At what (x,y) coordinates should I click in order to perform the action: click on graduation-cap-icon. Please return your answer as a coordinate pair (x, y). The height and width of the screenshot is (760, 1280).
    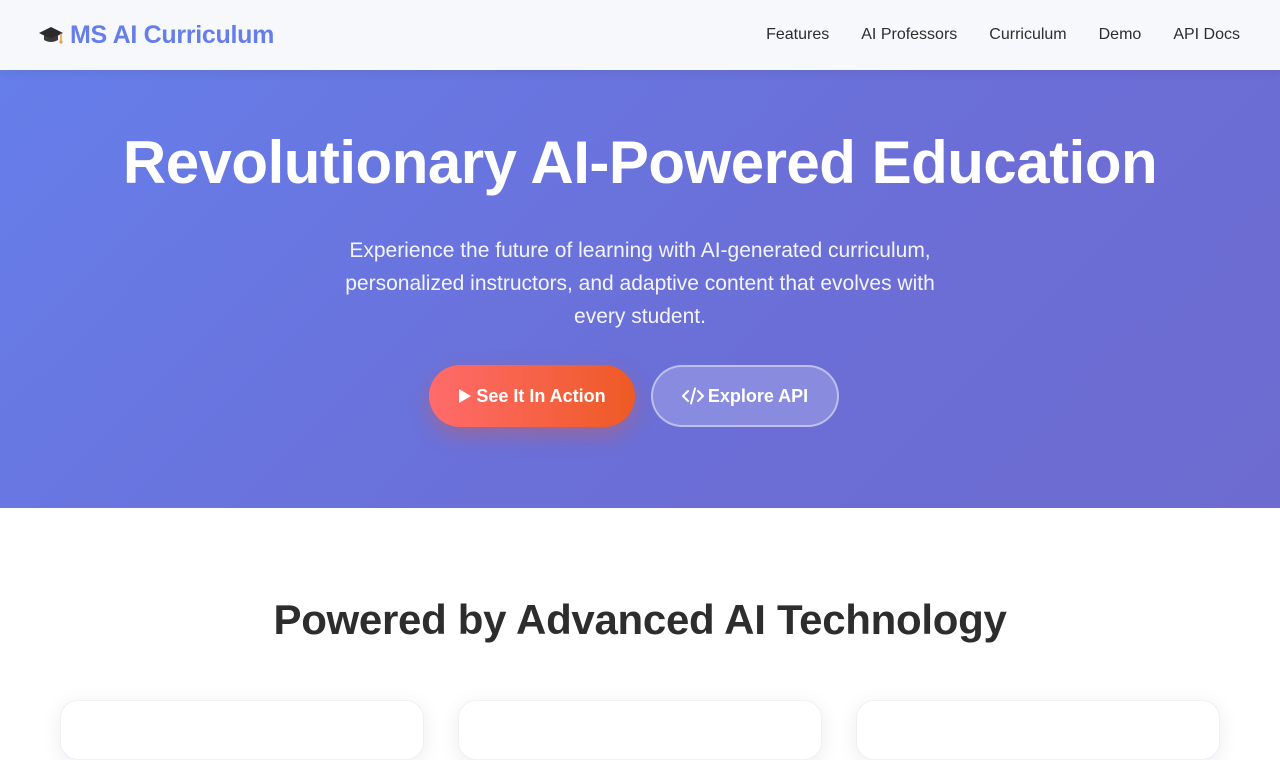
    Looking at the image, I should click on (51, 35).